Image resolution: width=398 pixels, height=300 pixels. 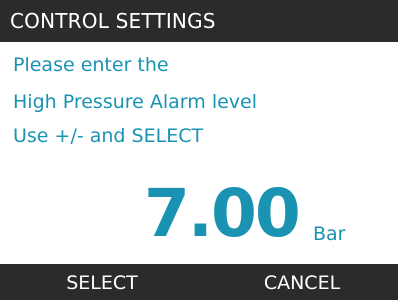 What do you see at coordinates (102, 282) in the screenshot?
I see `select-button: SELECT` at bounding box center [102, 282].